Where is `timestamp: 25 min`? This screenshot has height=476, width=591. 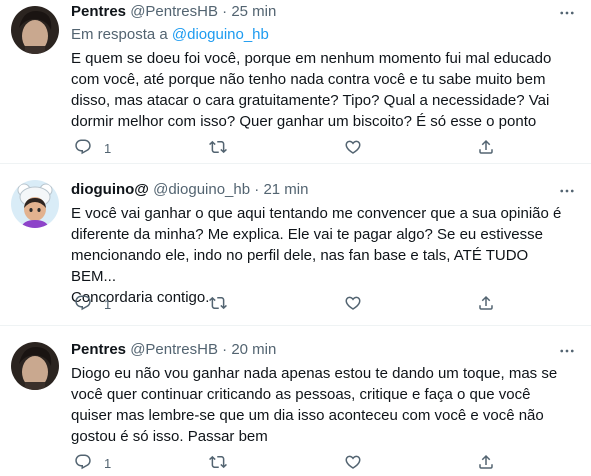
timestamp: 25 min is located at coordinates (253, 11).